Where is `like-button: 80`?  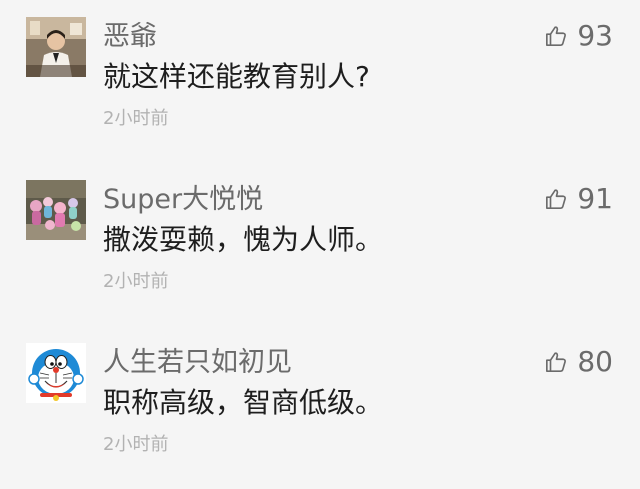
like-button: 80 is located at coordinates (579, 362).